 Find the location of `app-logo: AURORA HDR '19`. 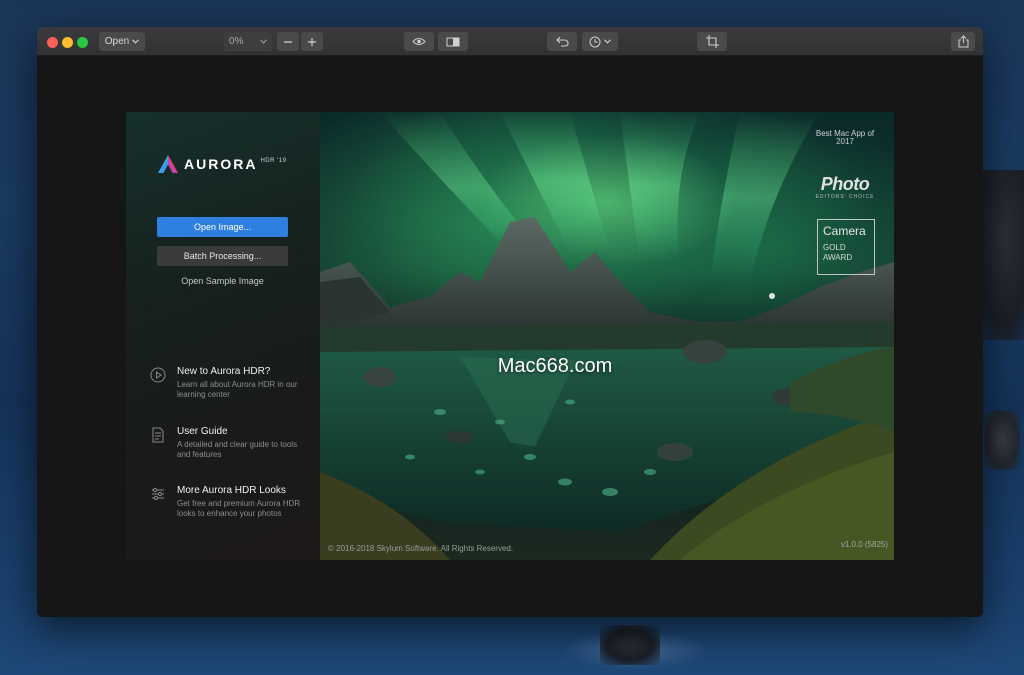

app-logo: AURORA HDR '19 is located at coordinates (221, 164).